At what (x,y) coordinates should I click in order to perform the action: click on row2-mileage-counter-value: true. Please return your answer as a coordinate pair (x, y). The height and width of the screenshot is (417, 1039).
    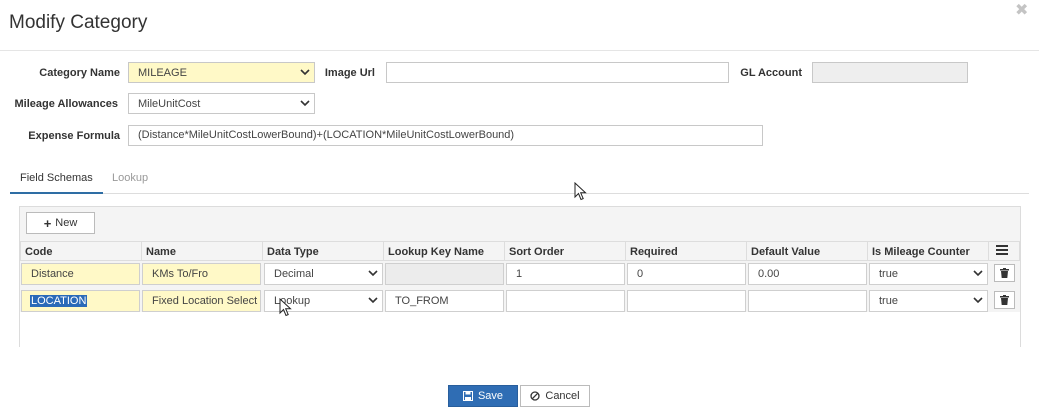
    Looking at the image, I should click on (888, 301).